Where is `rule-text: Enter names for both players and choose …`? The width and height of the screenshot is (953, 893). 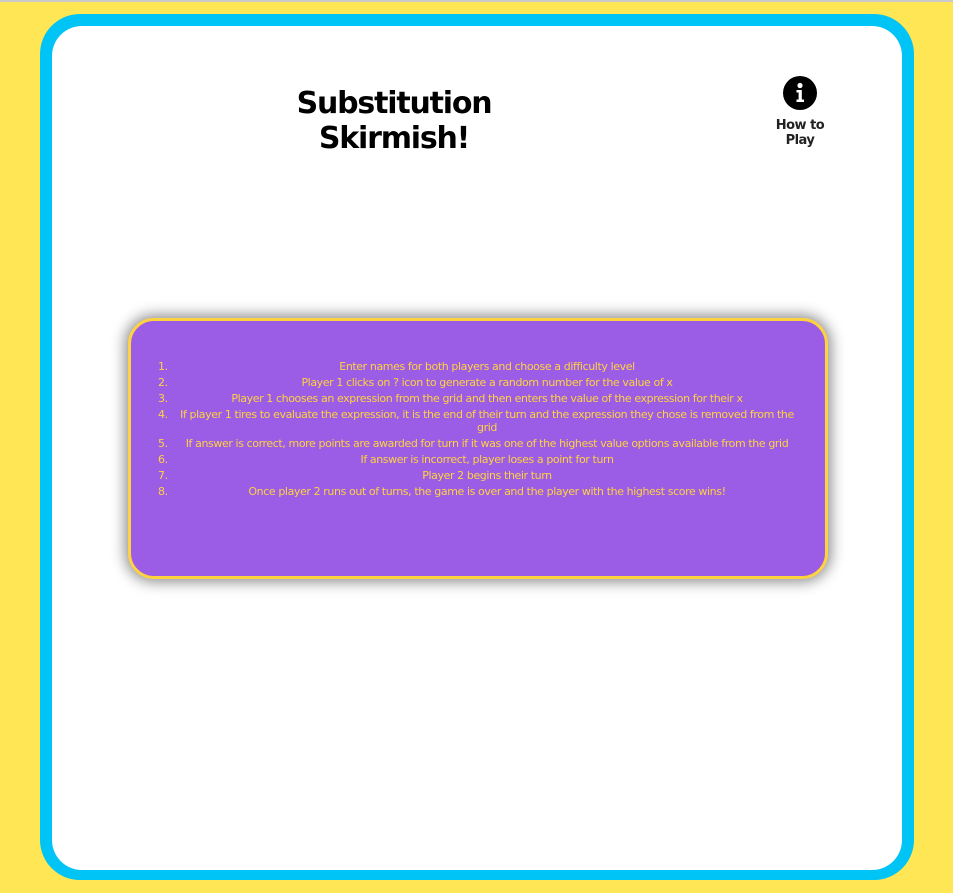
rule-text: Enter names for both players and choose … is located at coordinates (487, 366).